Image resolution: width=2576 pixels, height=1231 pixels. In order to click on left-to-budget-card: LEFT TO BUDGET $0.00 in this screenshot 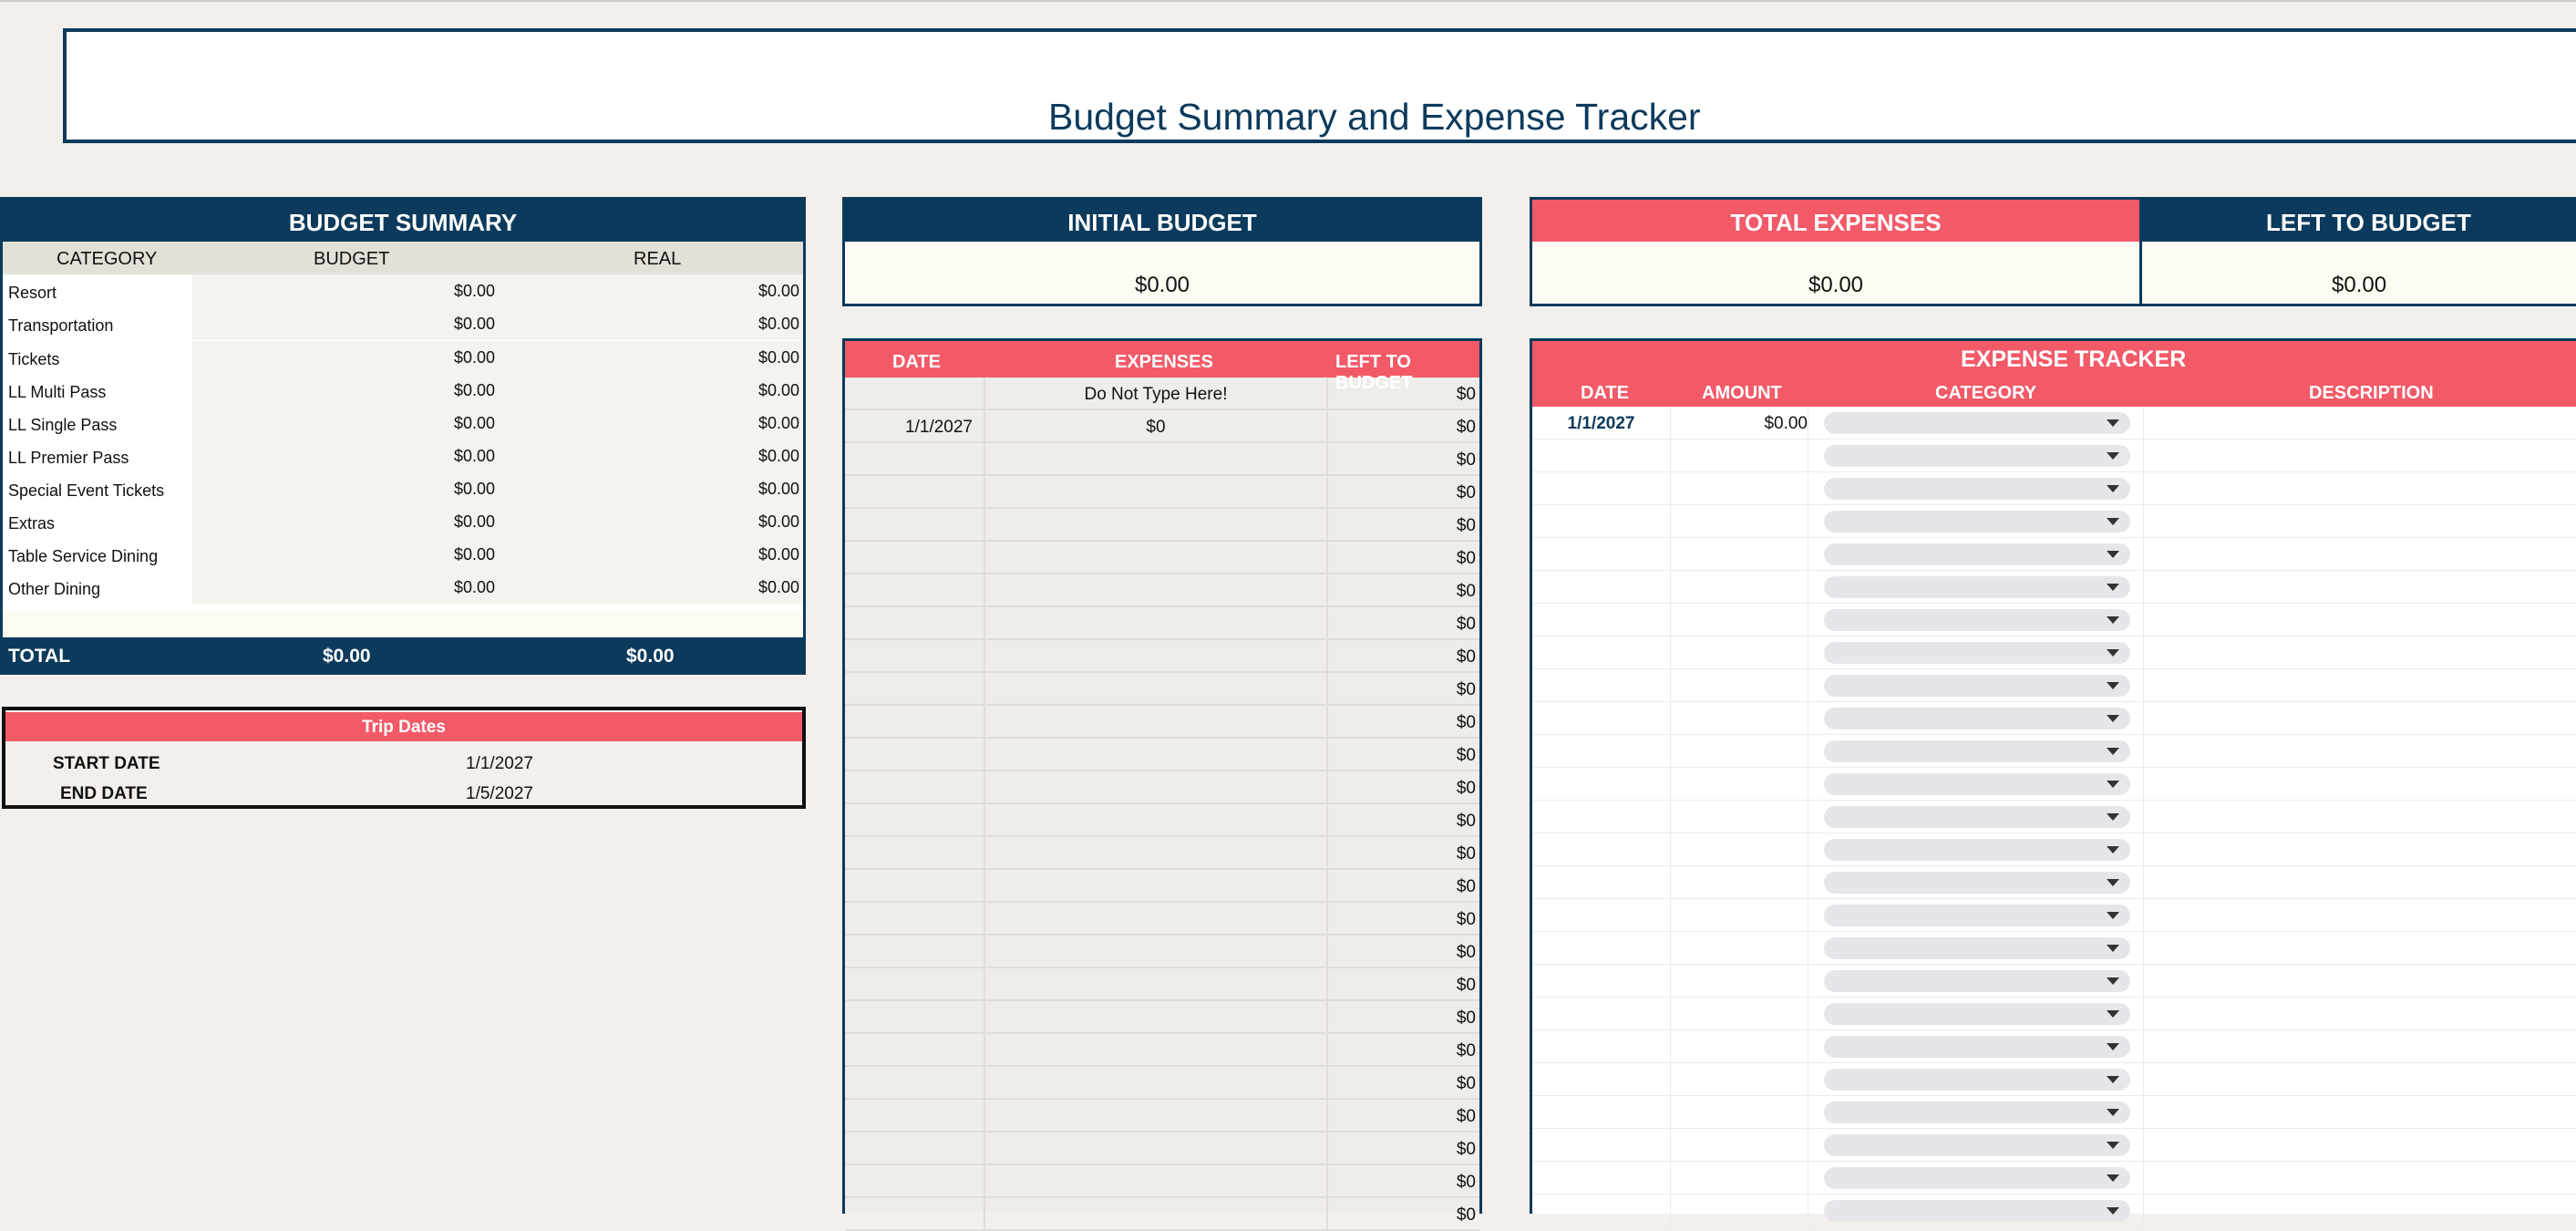, I will do `click(2359, 251)`.